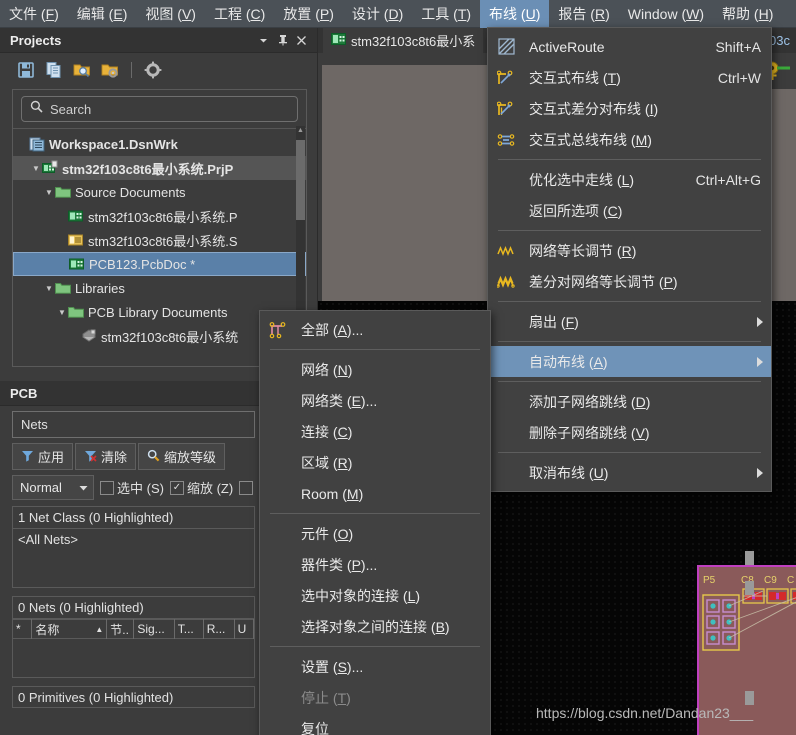  Describe the element at coordinates (629, 139) in the screenshot. I see `route-menu-item-3: 交互式总线布线 (M)` at that location.